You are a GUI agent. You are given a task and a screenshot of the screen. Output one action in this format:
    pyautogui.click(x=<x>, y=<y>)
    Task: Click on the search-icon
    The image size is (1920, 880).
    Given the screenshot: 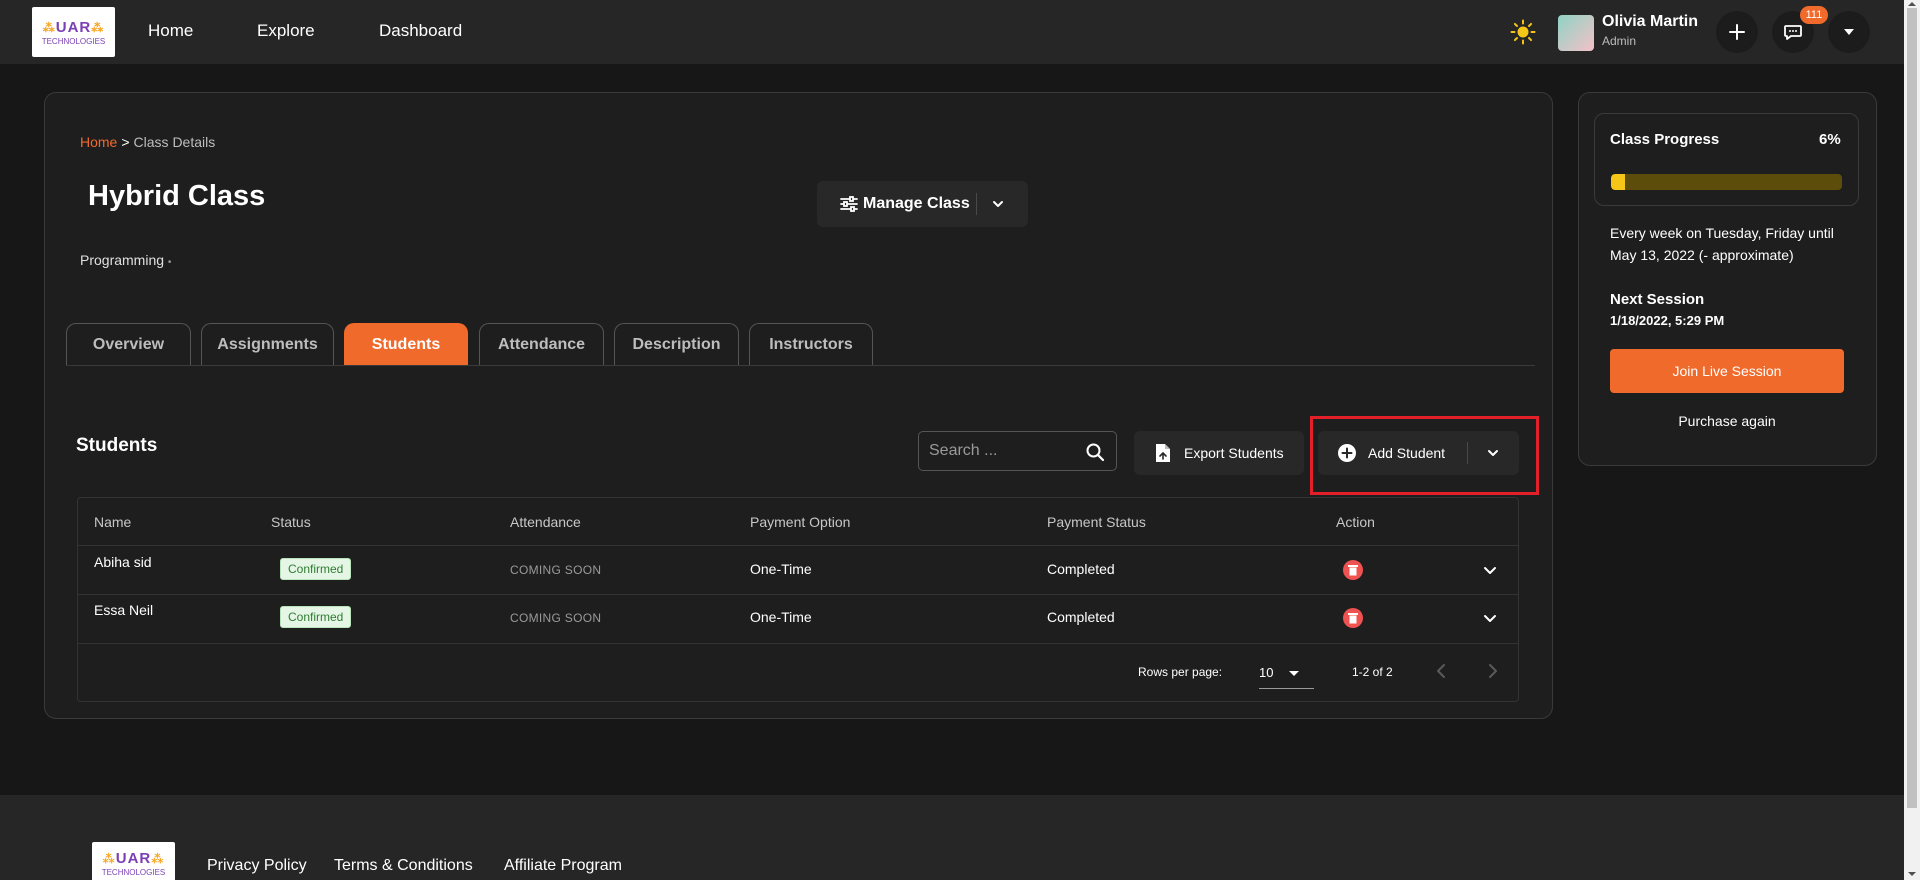 What is the action you would take?
    pyautogui.click(x=1095, y=452)
    